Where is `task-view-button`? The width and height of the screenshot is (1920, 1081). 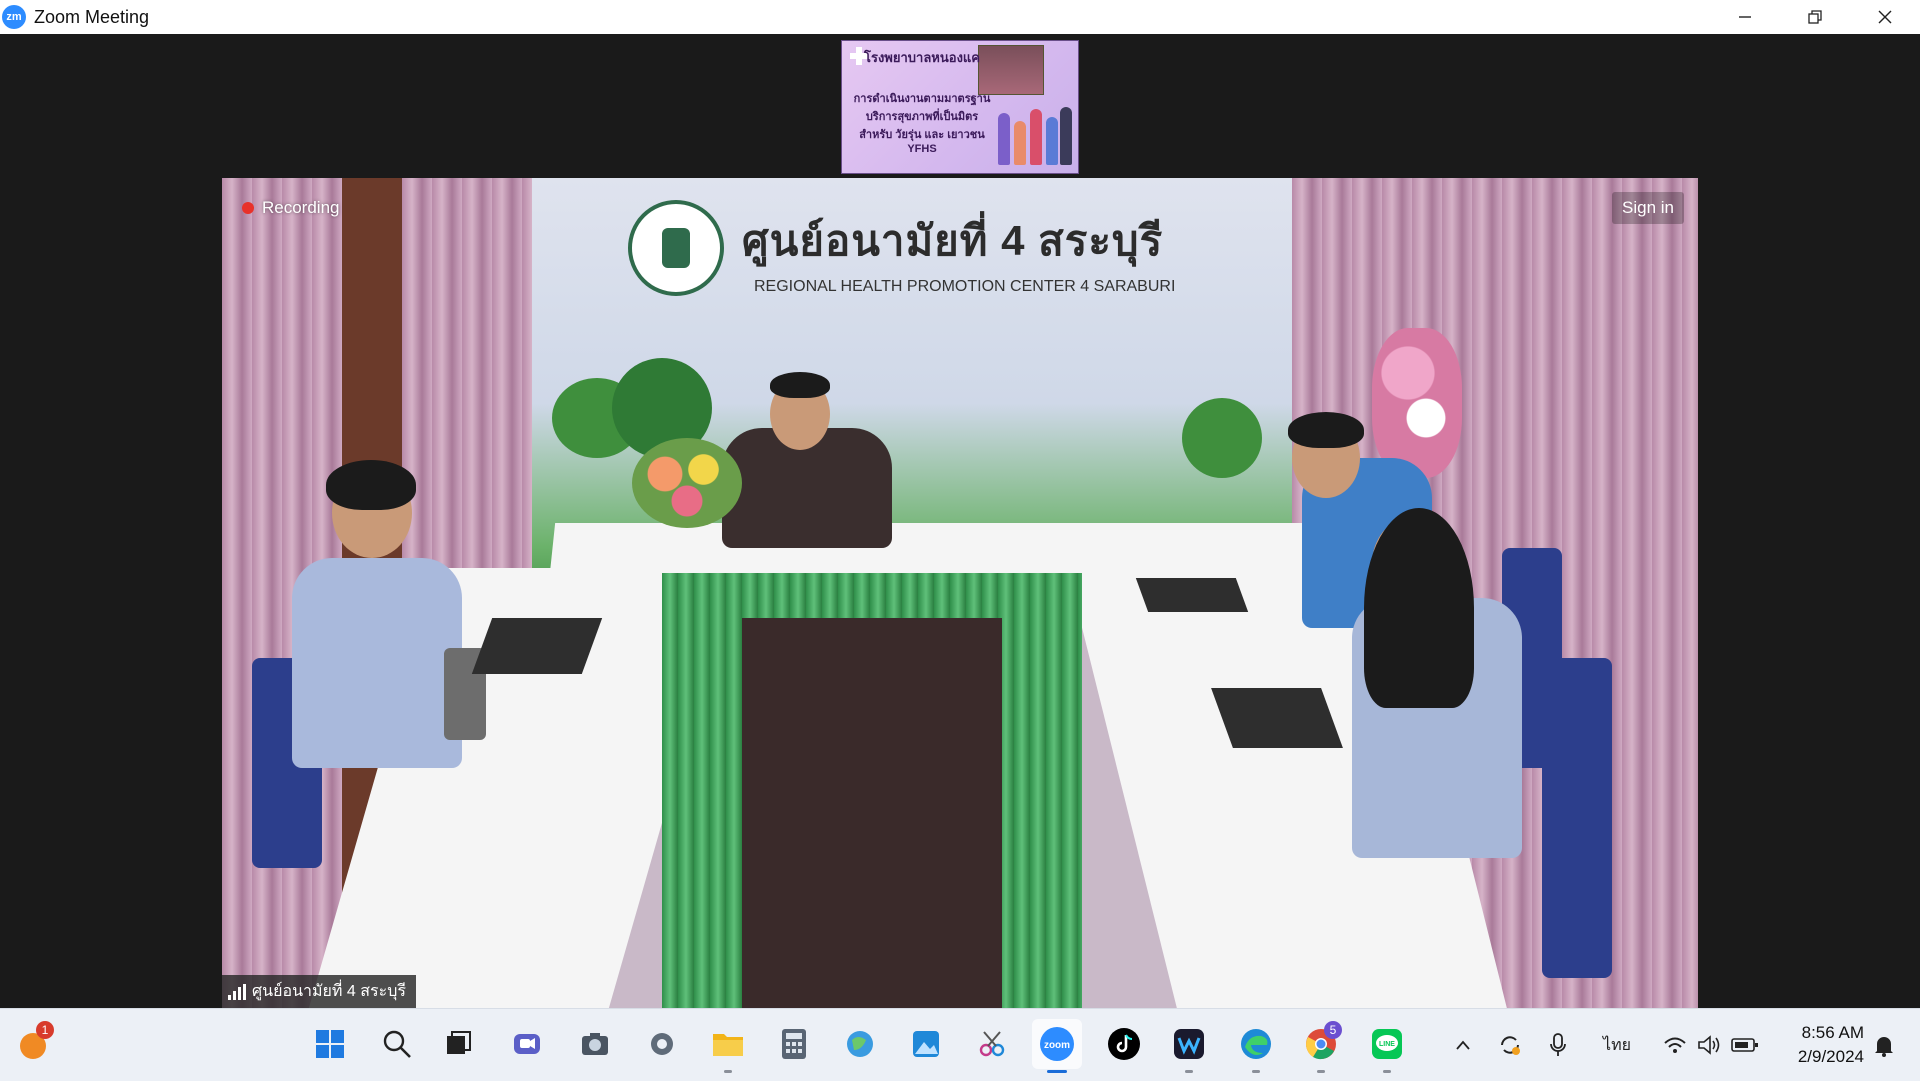
task-view-button is located at coordinates (459, 1044).